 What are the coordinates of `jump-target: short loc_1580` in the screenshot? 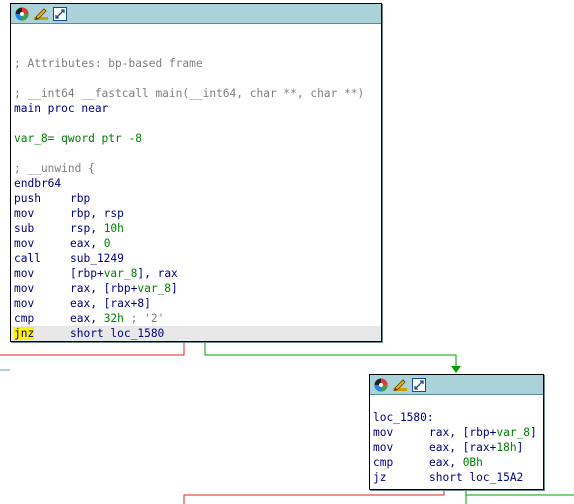 It's located at (117, 333).